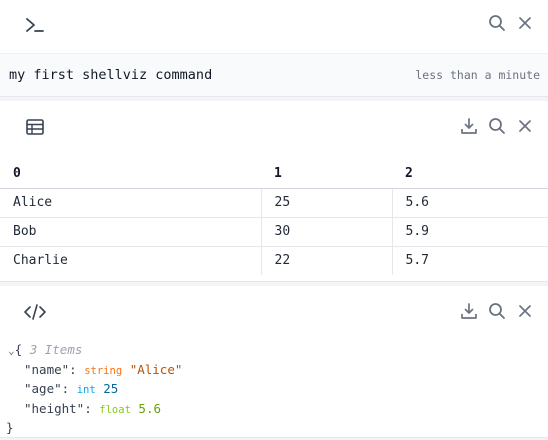  Describe the element at coordinates (54, 408) in the screenshot. I see `json-key: "height"` at that location.